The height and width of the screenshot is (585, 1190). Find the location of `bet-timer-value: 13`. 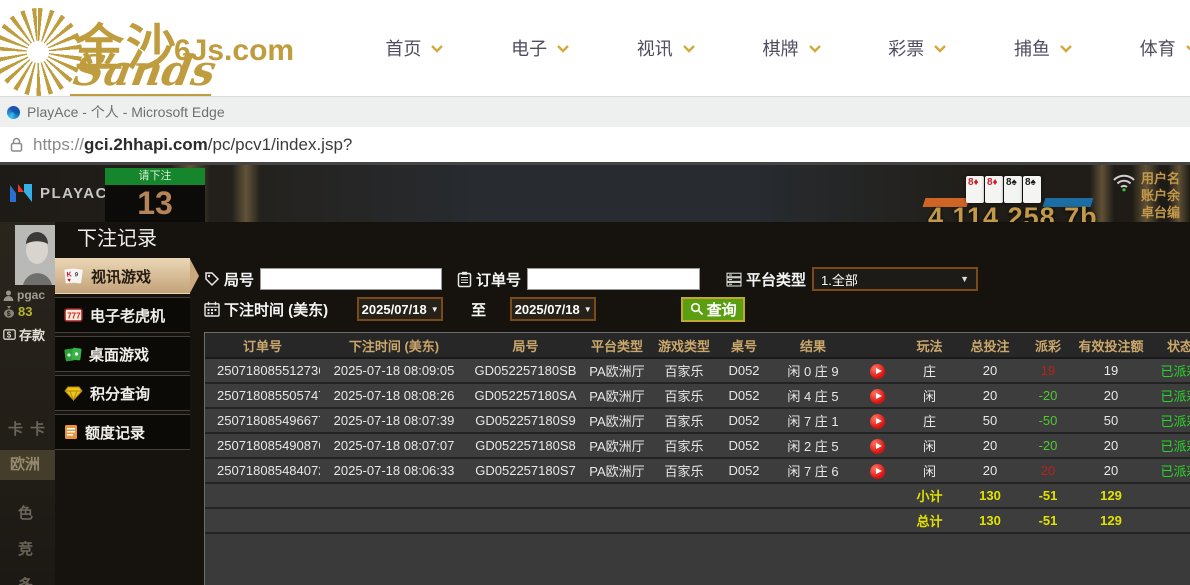

bet-timer-value: 13 is located at coordinates (155, 203).